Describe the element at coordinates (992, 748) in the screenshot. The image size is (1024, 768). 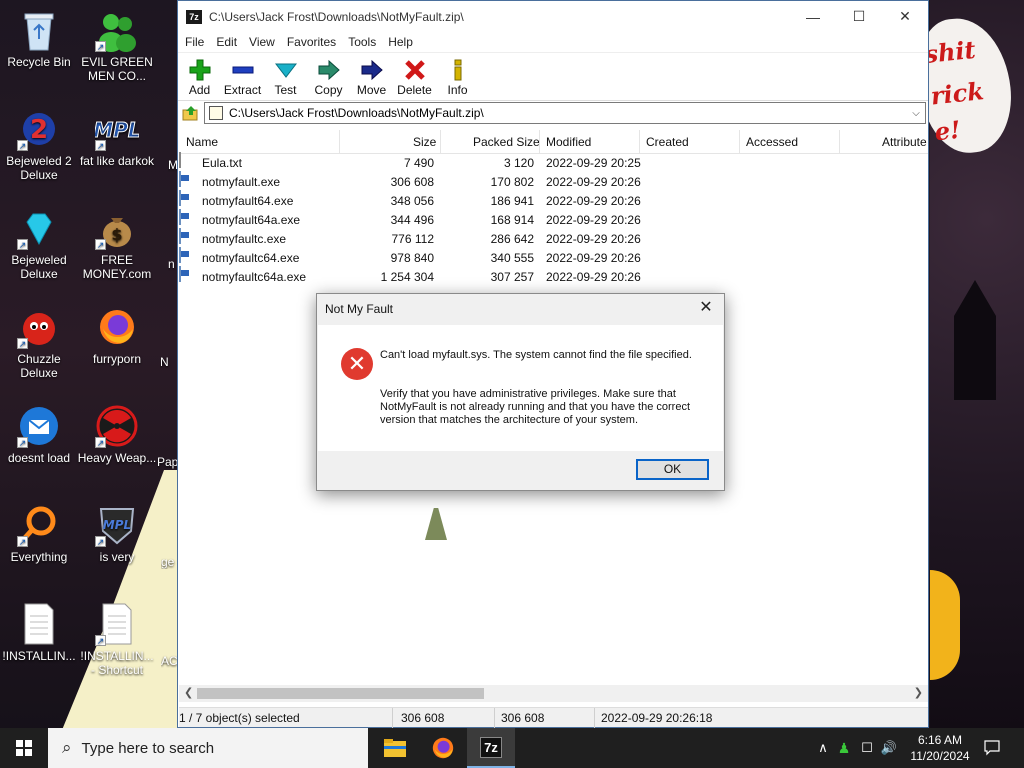
I see `notification-button` at that location.